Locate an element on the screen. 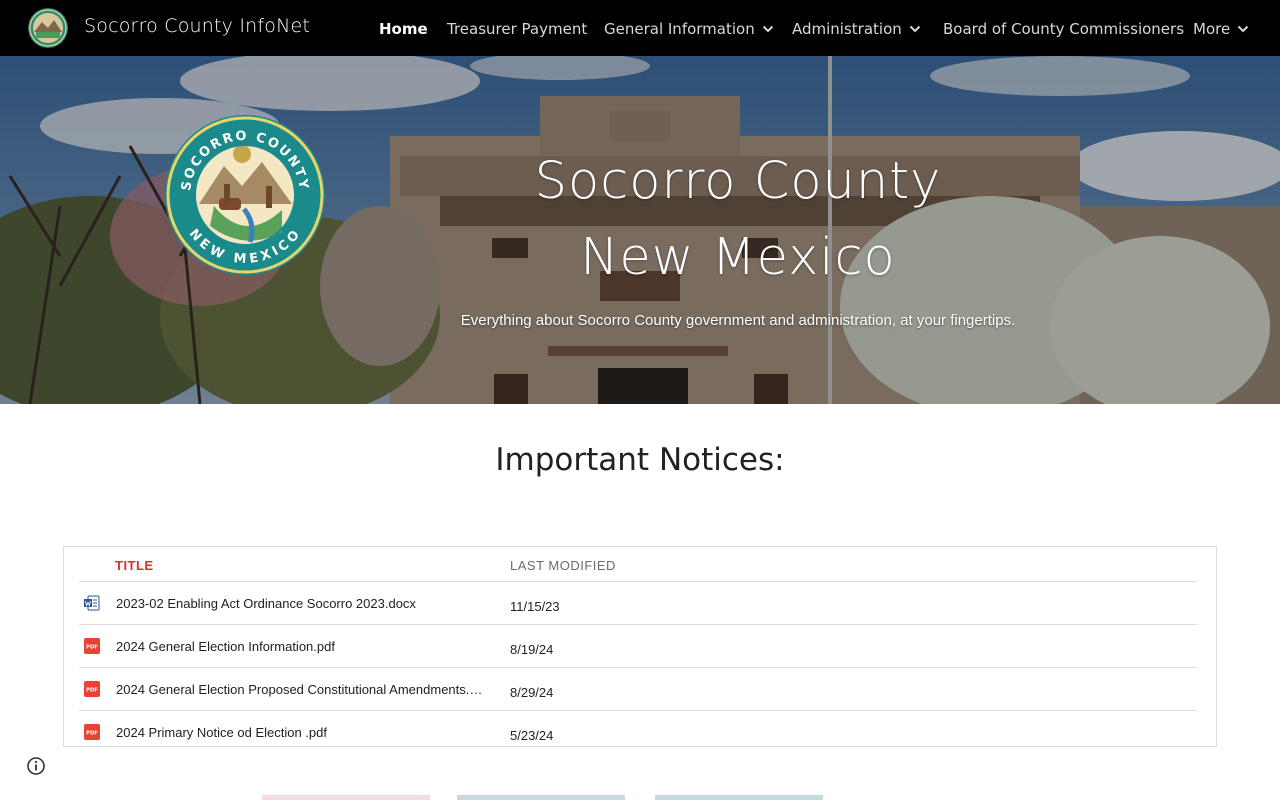  nav-board-label: Board of County Commissioners is located at coordinates (1064, 29).